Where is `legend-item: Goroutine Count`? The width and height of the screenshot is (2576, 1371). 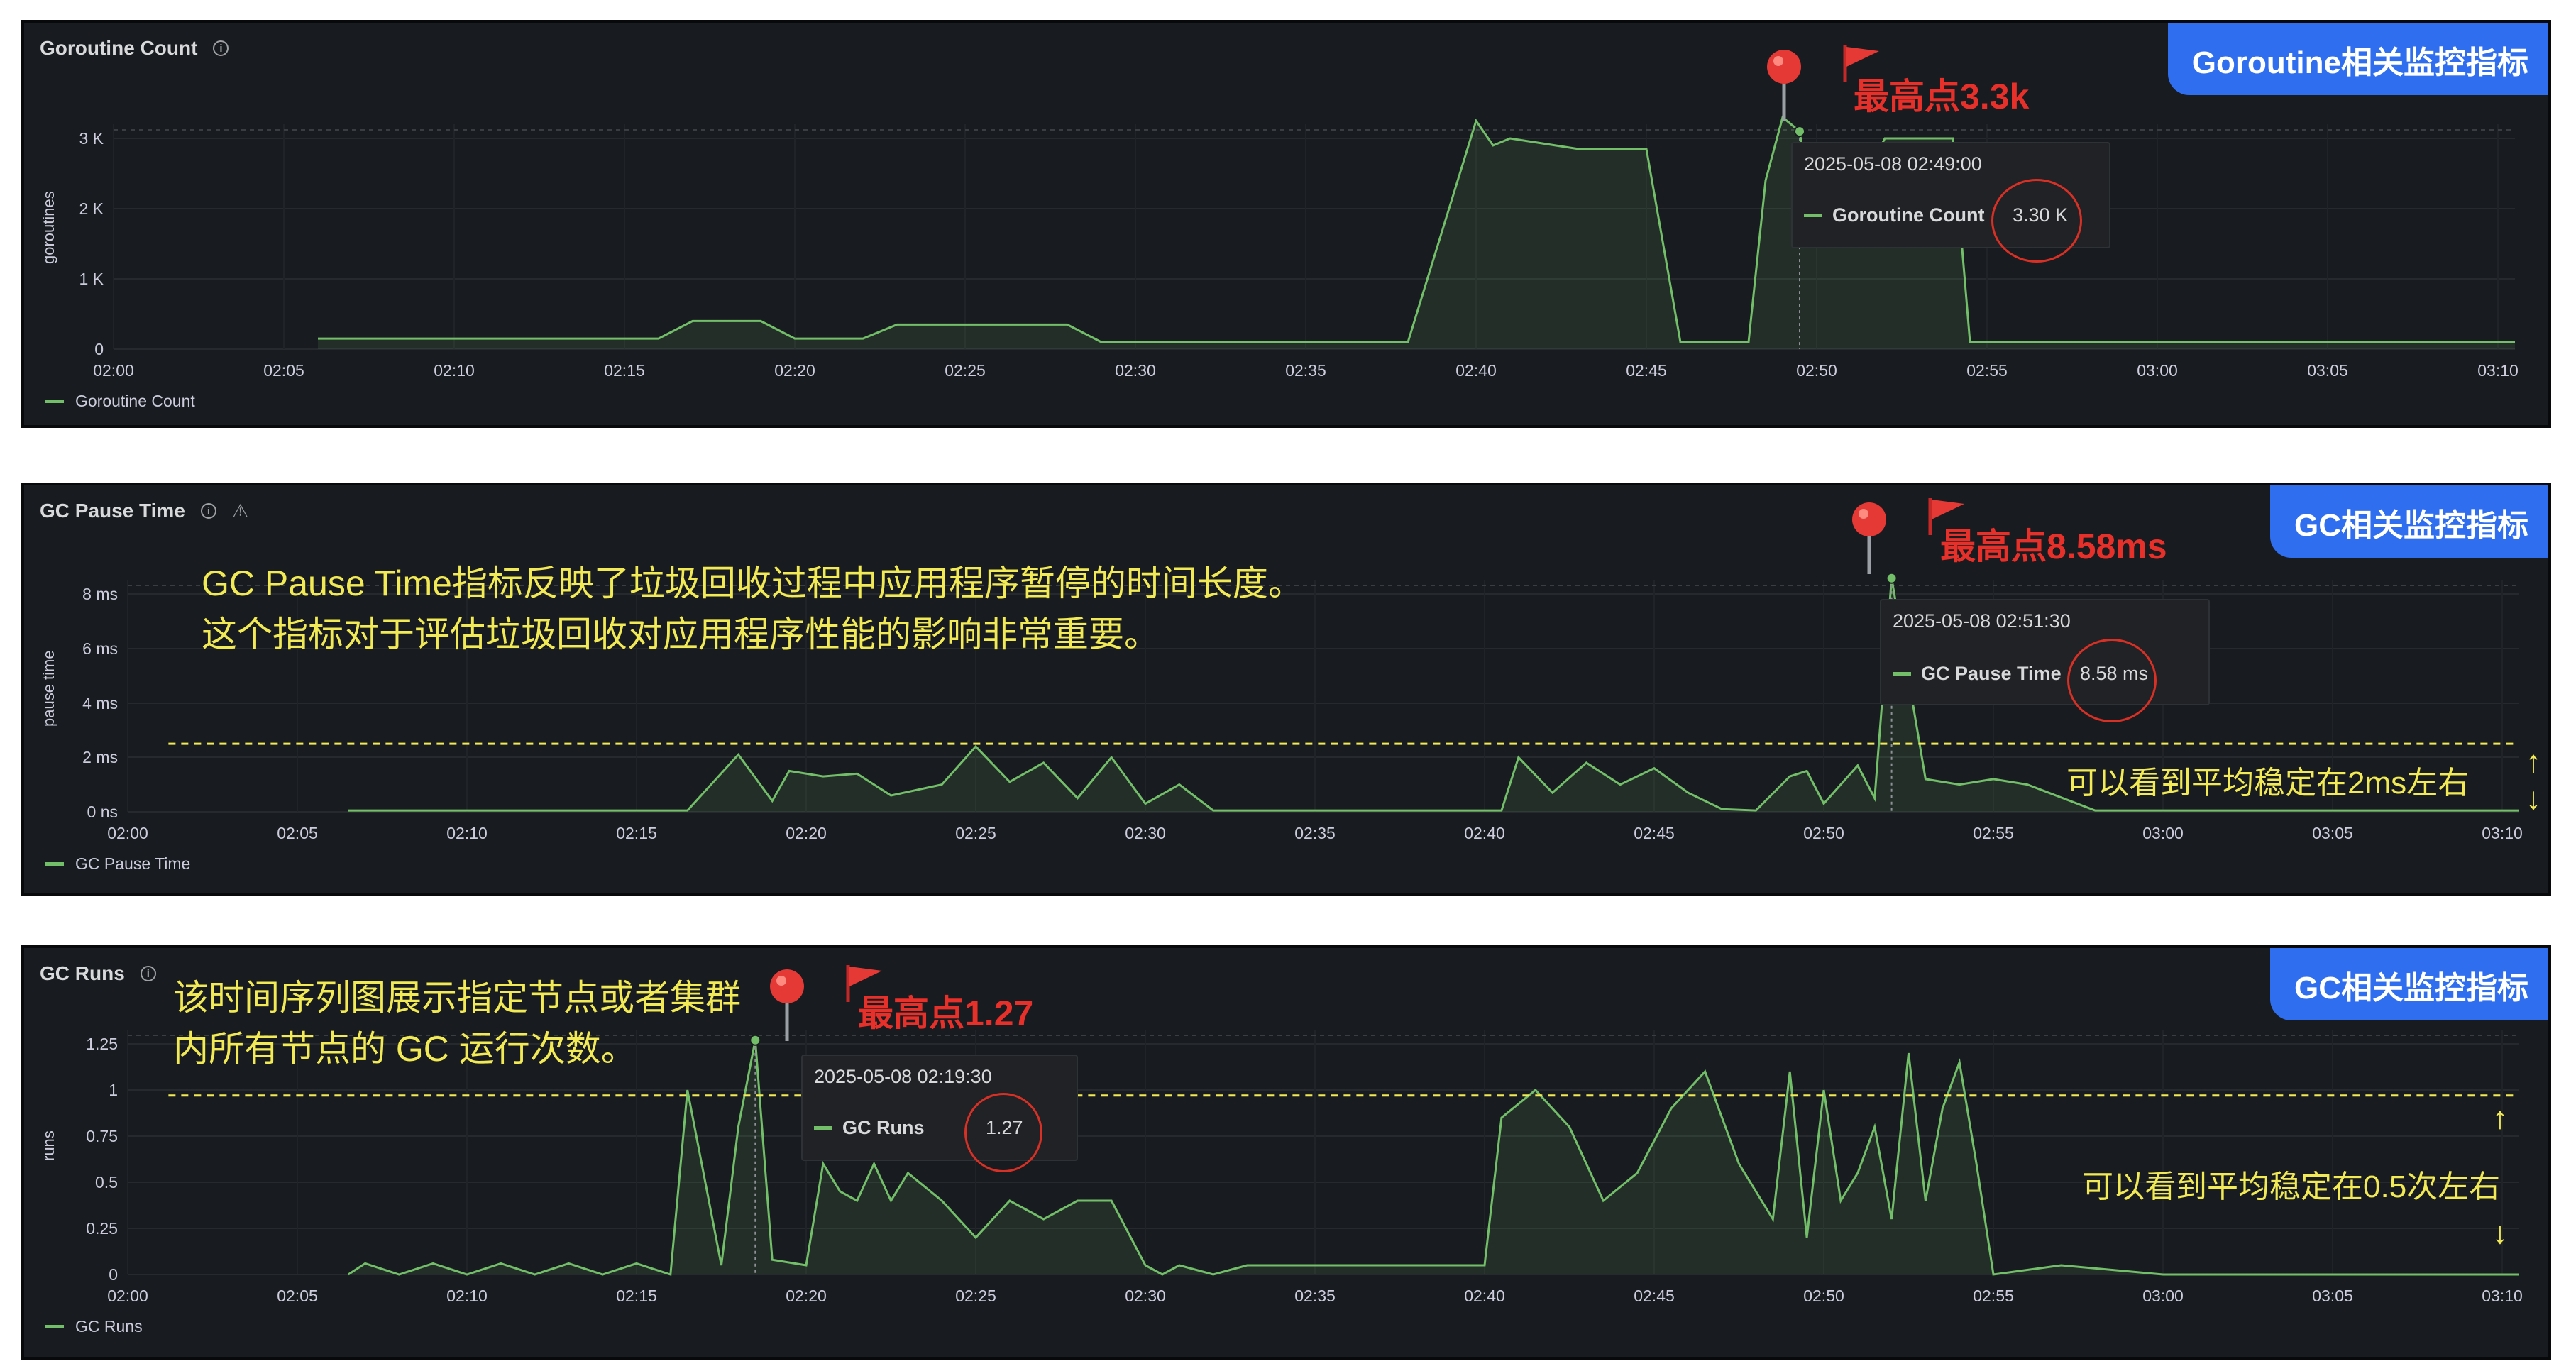 legend-item: Goroutine Count is located at coordinates (120, 401).